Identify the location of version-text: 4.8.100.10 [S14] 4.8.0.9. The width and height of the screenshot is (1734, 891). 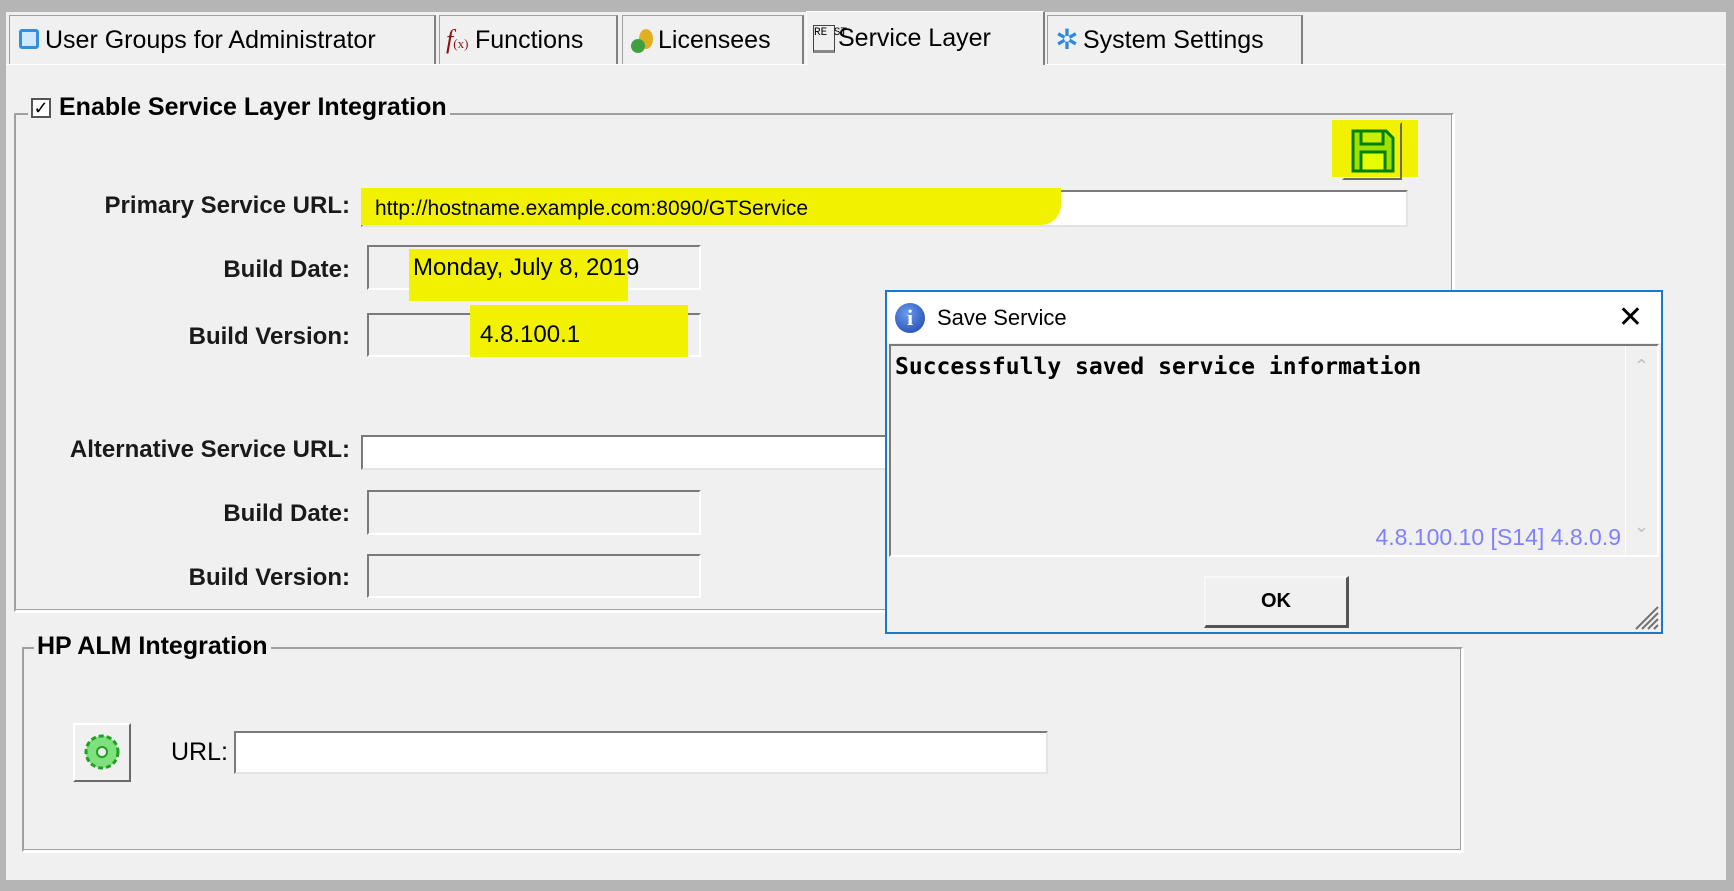
(1498, 537).